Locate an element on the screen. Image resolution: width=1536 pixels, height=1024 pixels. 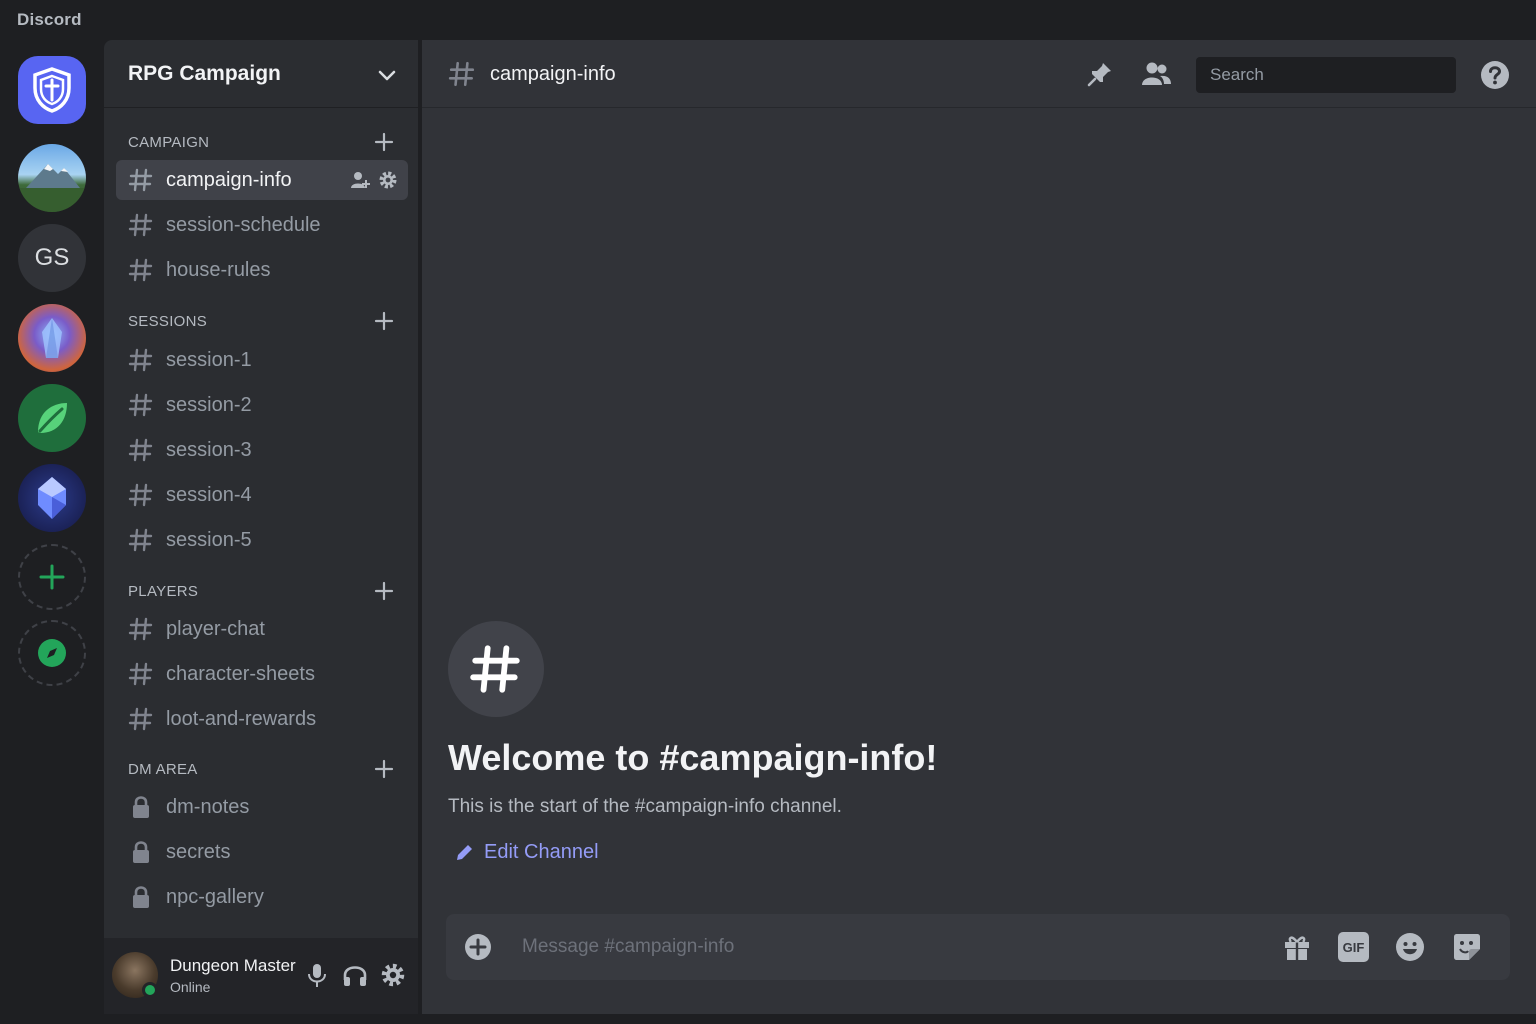
channel-session-1: session-1 is located at coordinates (262, 360).